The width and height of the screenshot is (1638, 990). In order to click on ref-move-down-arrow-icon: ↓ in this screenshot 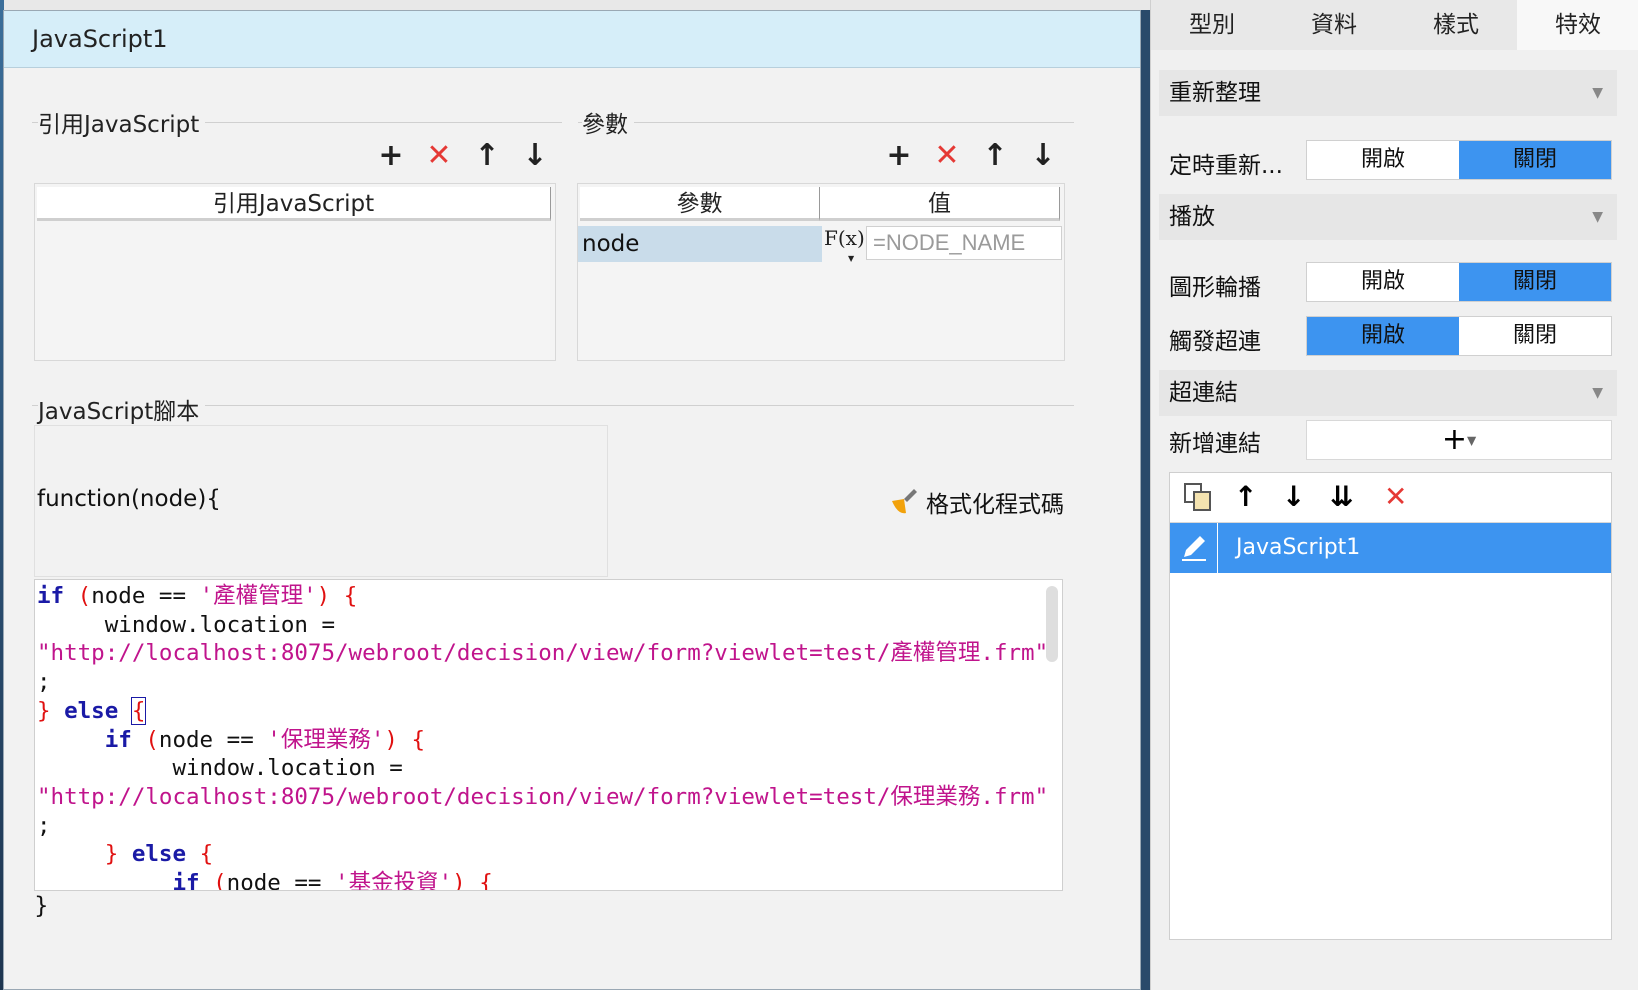, I will do `click(535, 156)`.